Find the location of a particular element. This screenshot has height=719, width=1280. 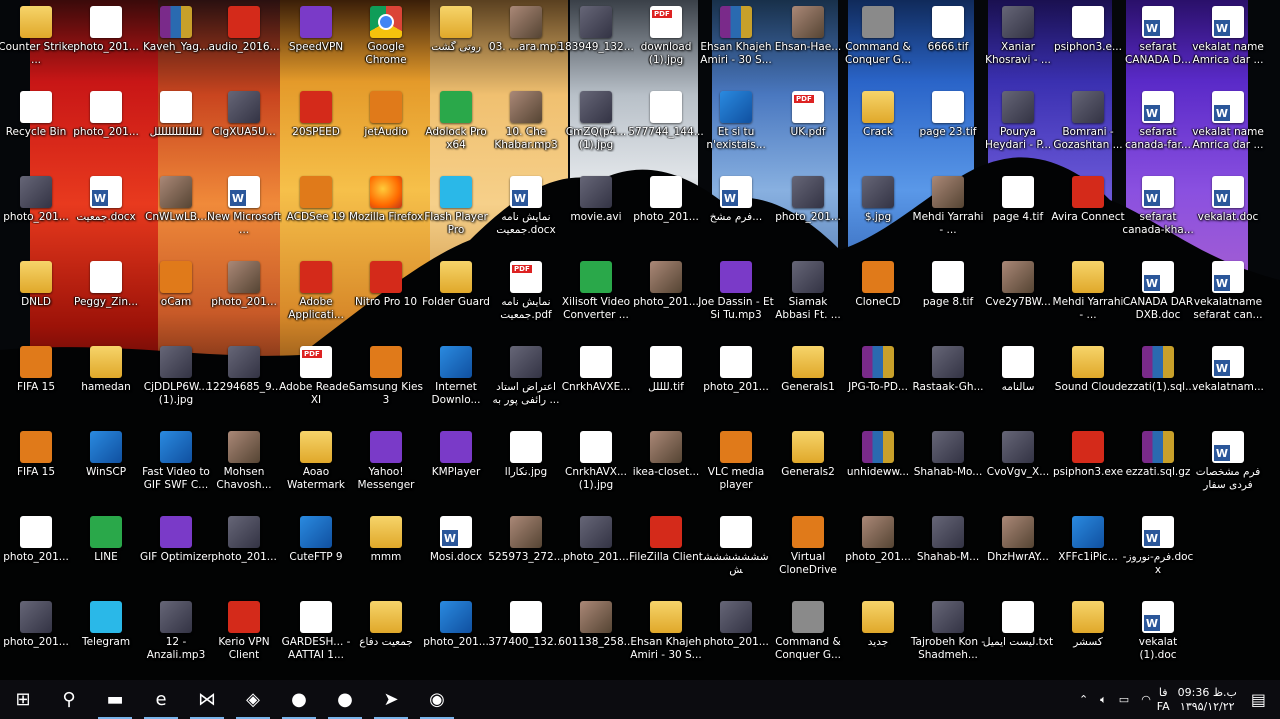

telegram-taskbar-icon: ➤ is located at coordinates (391, 699).